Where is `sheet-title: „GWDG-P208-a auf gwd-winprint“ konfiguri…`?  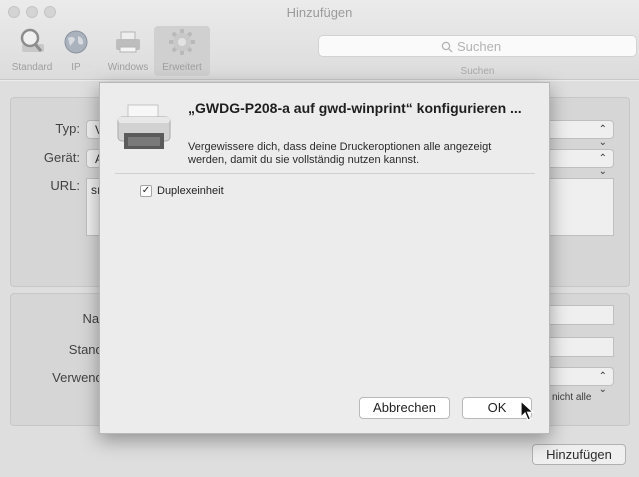 sheet-title: „GWDG-P208-a auf gwd-winprint“ konfiguri… is located at coordinates (355, 108).